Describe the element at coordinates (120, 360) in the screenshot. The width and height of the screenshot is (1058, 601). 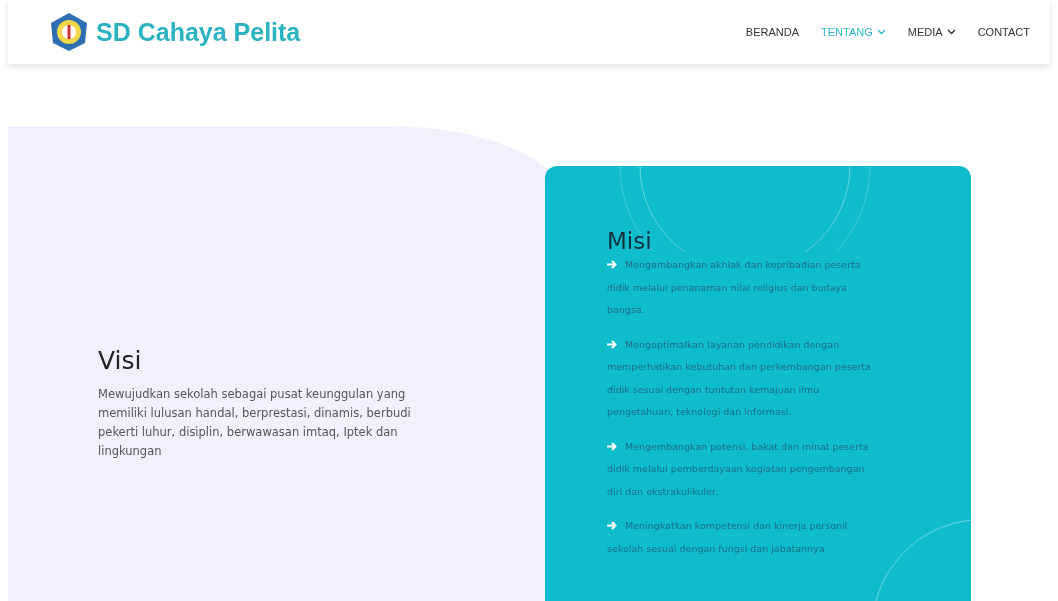
I see `visi-title: Visi` at that location.